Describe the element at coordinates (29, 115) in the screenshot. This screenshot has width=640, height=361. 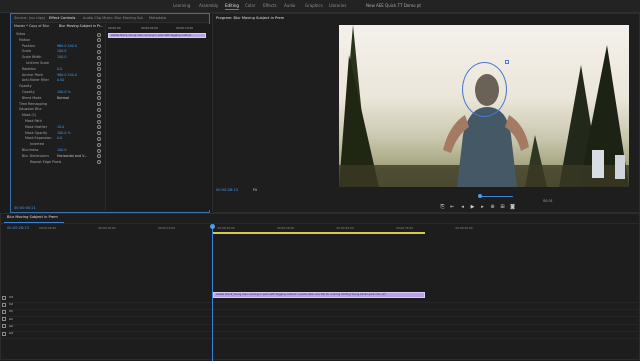
I see `effect-prop-label: Mask (1)` at that location.